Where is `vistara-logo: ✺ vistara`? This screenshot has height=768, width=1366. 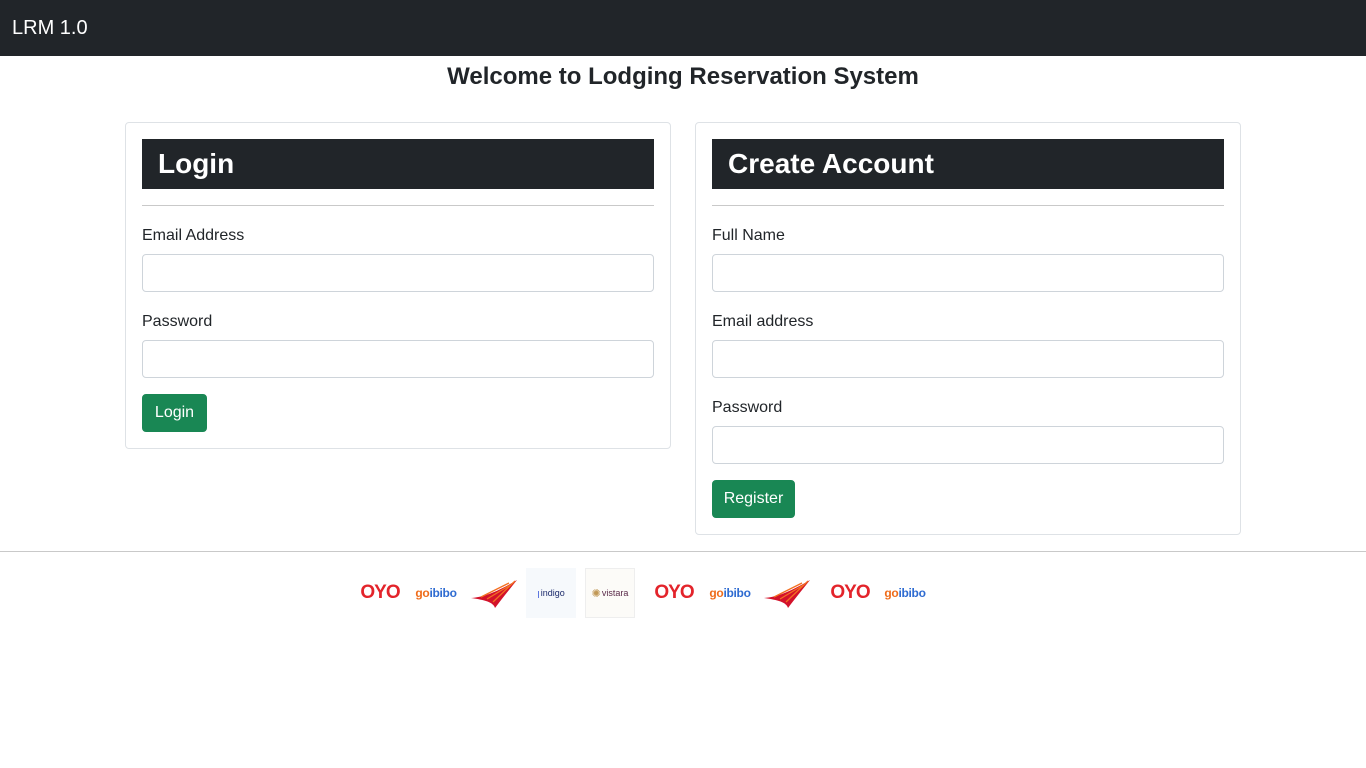
vistara-logo: ✺ vistara is located at coordinates (610, 593).